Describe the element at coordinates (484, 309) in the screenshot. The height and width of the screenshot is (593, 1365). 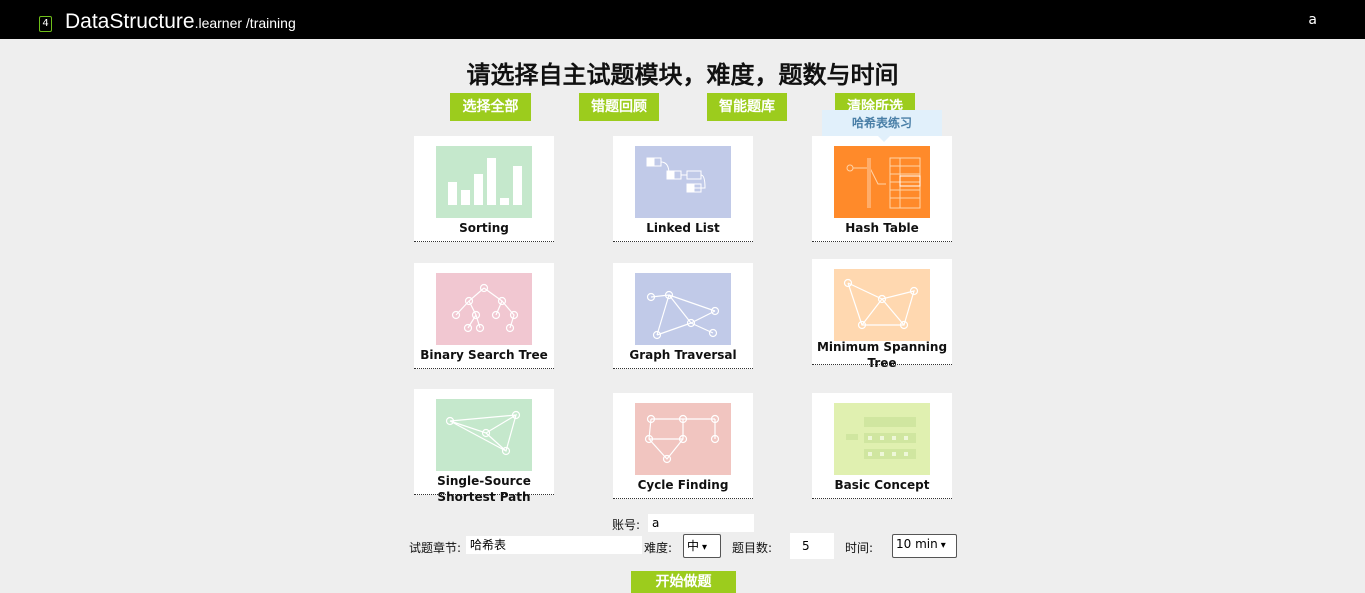
I see `tree-icon` at that location.